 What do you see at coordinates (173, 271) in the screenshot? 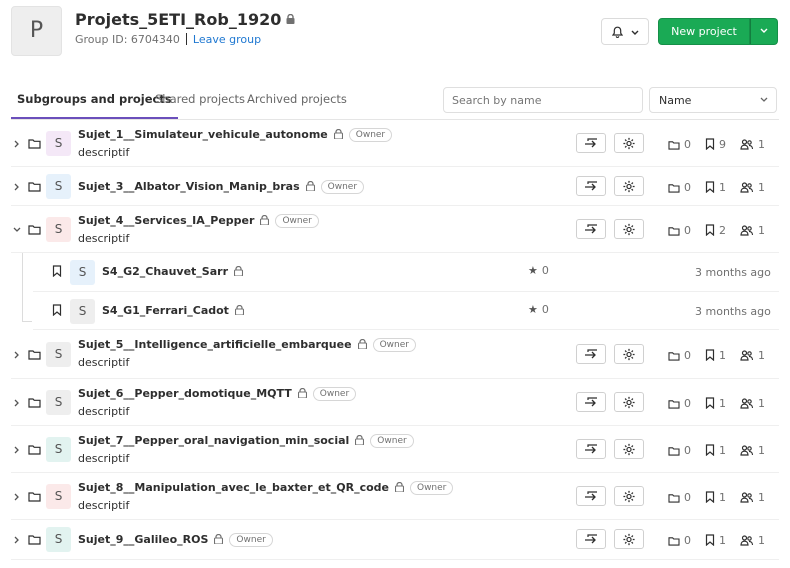
I see `project-title: S4_G2_Chauvet_Sarr` at bounding box center [173, 271].